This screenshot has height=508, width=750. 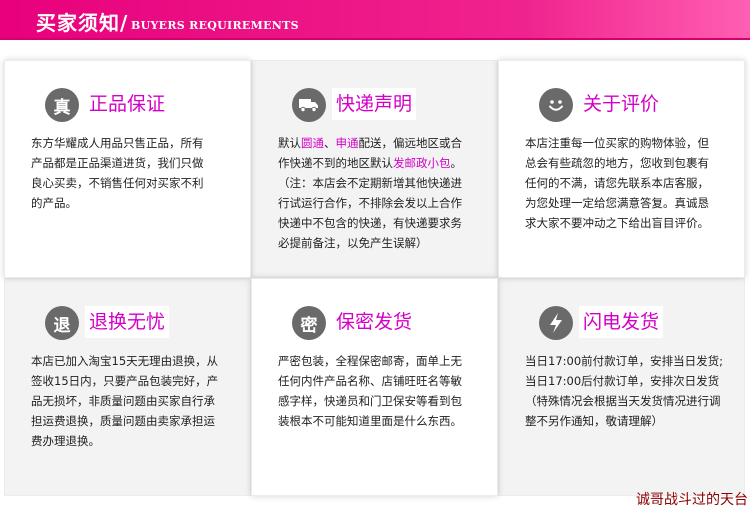 What do you see at coordinates (289, 143) in the screenshot?
I see `text-segment: 默认` at bounding box center [289, 143].